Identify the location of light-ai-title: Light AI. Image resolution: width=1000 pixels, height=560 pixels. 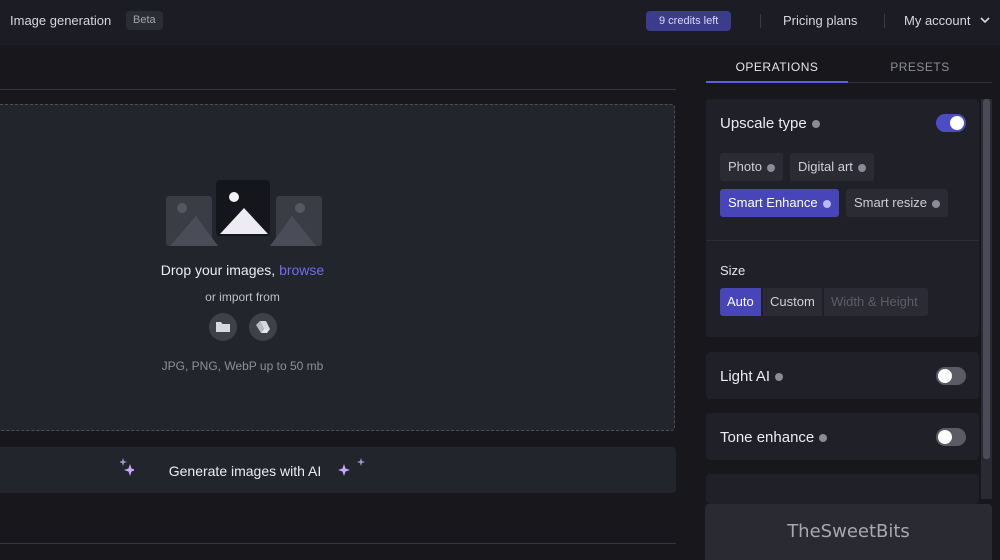
(752, 376).